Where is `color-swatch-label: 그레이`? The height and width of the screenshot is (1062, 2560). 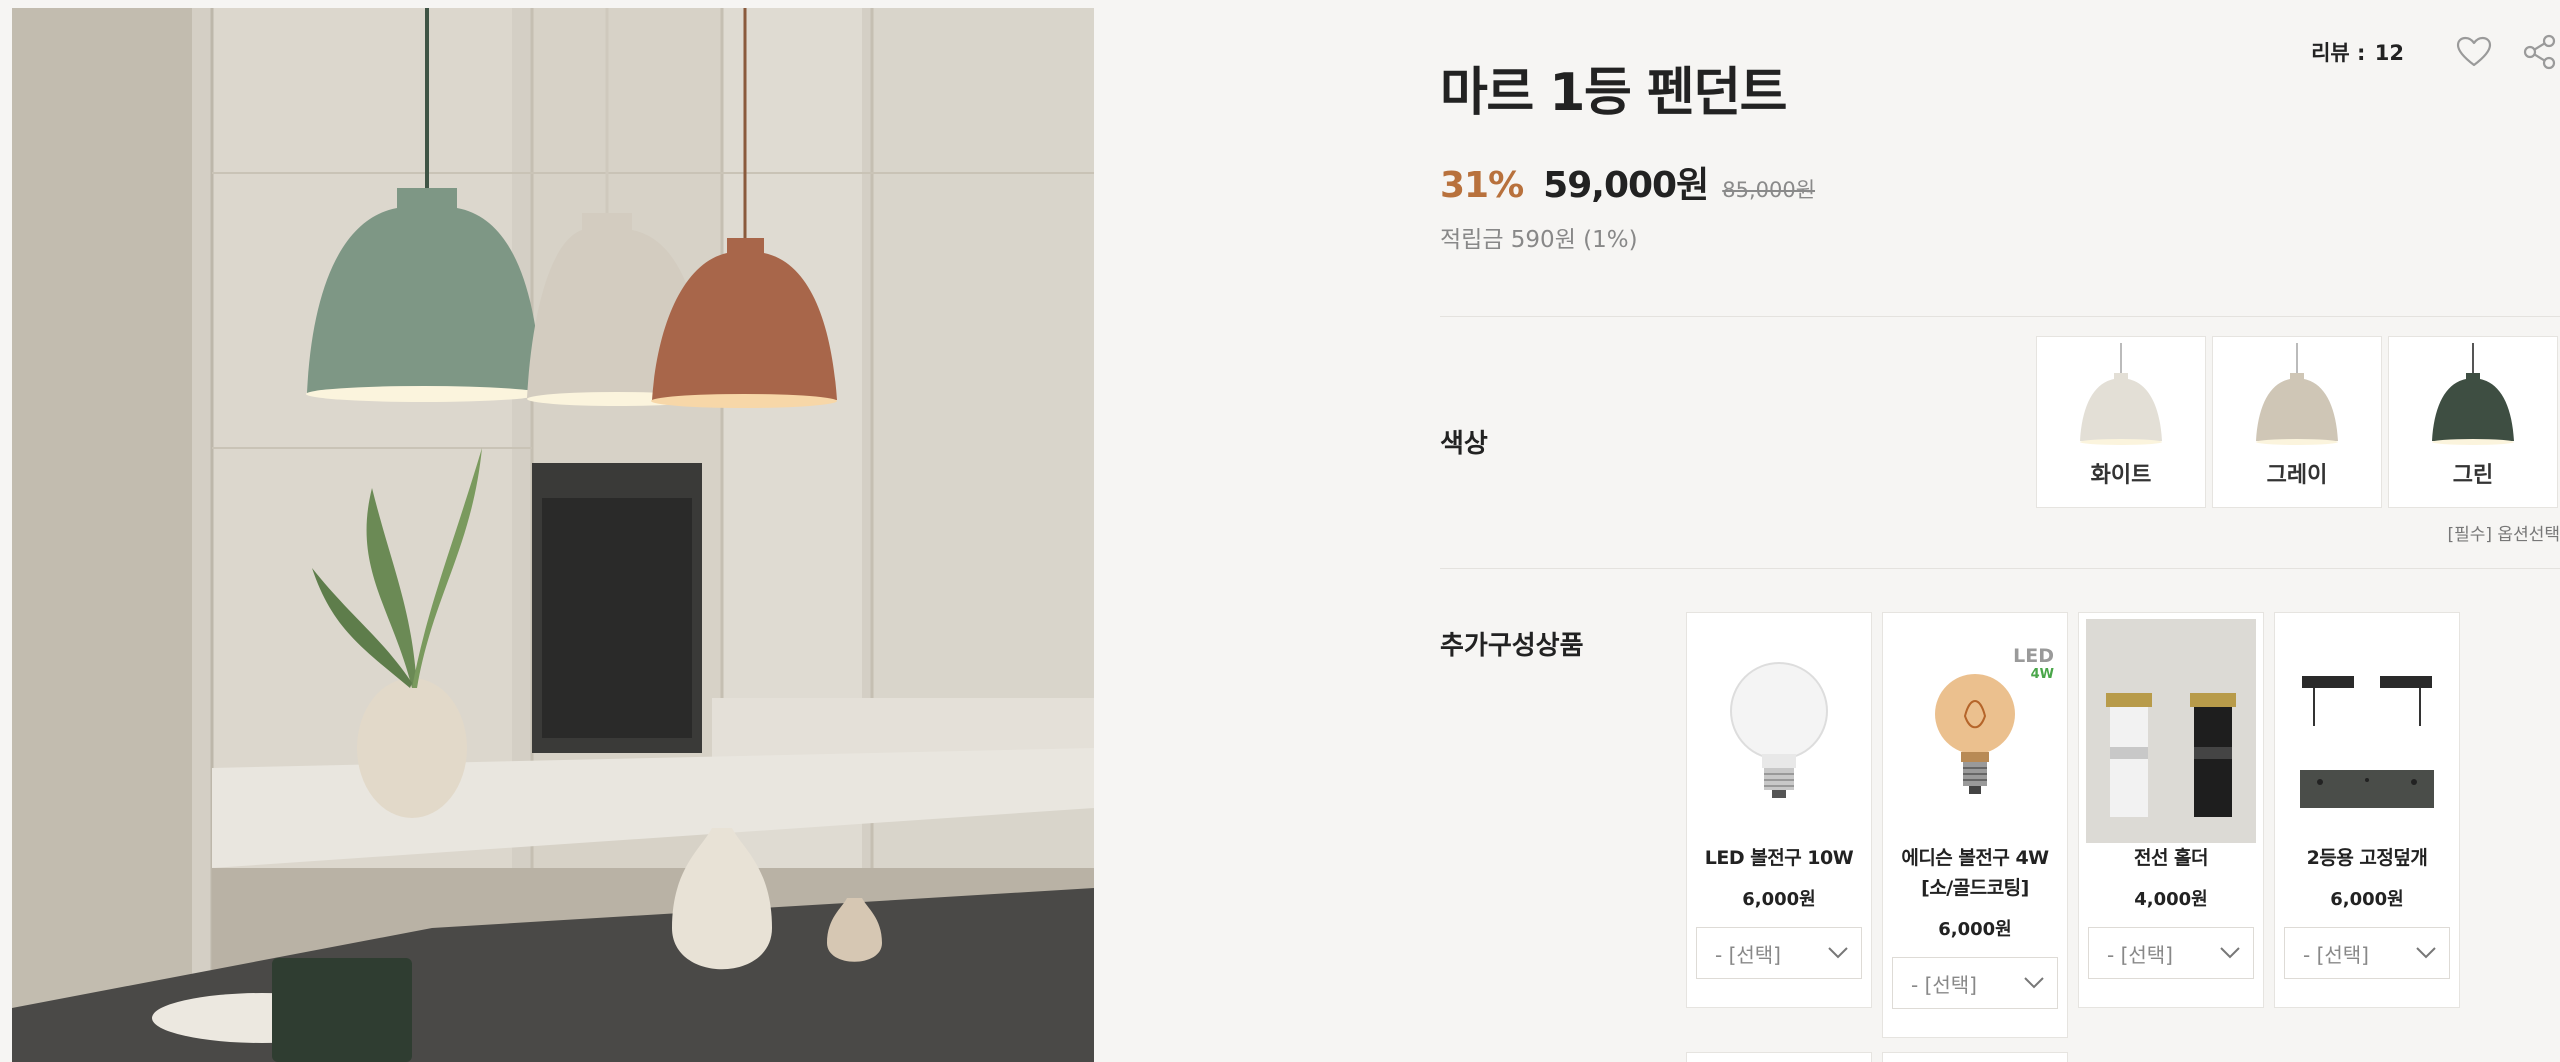 color-swatch-label: 그레이 is located at coordinates (2297, 475).